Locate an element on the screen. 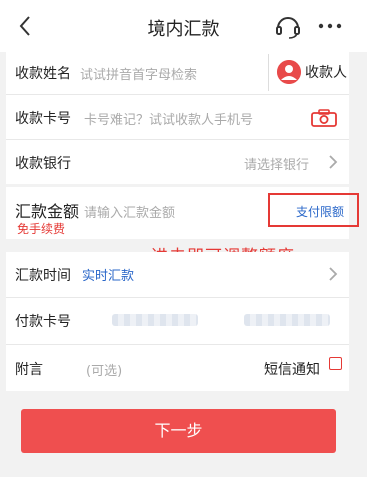 Image resolution: width=367 pixels, height=477 pixels. payee-name-row: 收款姓名 试试拼音首字母检索 收款人 is located at coordinates (177, 72).